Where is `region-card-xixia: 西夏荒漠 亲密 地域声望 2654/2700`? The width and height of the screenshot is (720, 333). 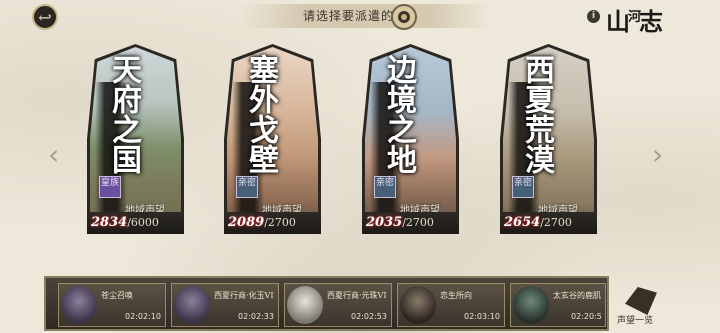 region-card-xixia: 西夏荒漠 亲密 地域声望 2654/2700 is located at coordinates (548, 139).